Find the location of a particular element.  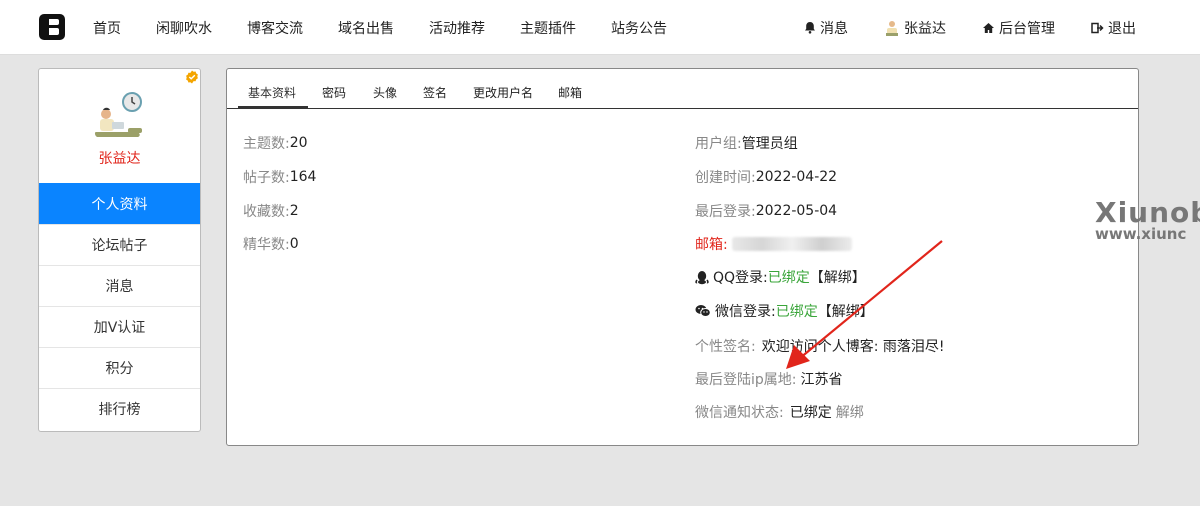

tab-change-username: 更改用户名 is located at coordinates (503, 92).